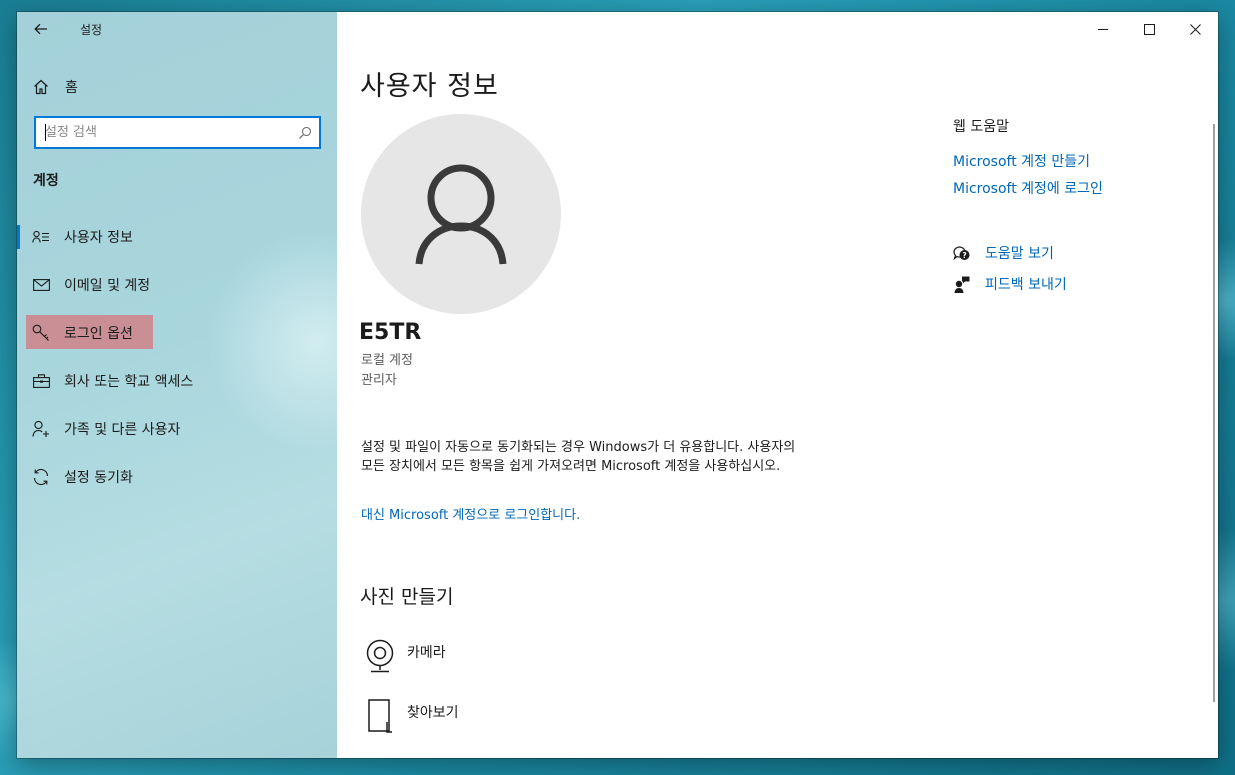  What do you see at coordinates (98, 238) in the screenshot?
I see `sidebar-item-label: 사용자 정보` at bounding box center [98, 238].